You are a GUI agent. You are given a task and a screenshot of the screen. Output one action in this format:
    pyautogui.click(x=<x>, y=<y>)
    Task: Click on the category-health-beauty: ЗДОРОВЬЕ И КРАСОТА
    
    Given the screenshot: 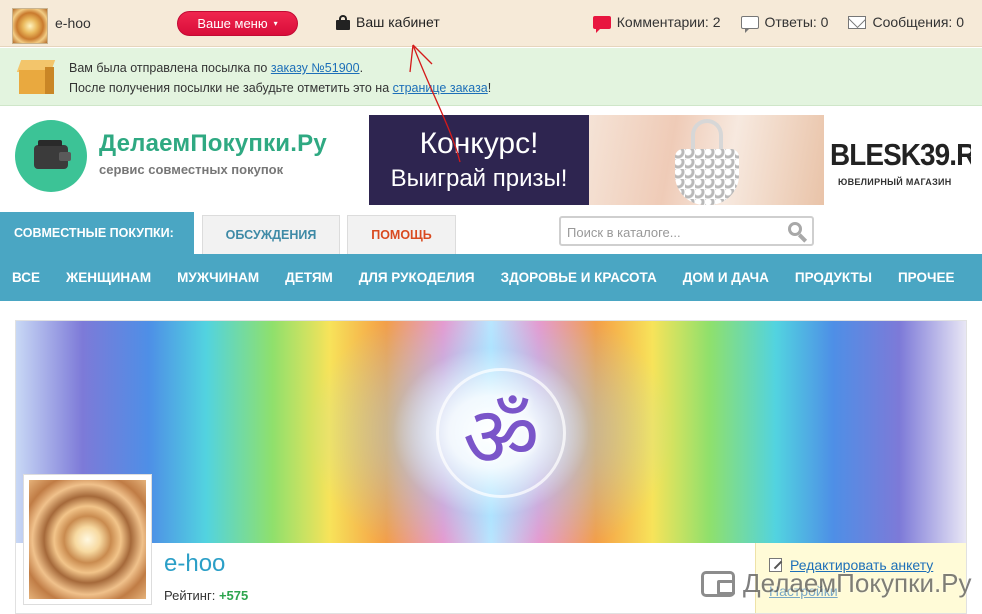 What is the action you would take?
    pyautogui.click(x=579, y=277)
    